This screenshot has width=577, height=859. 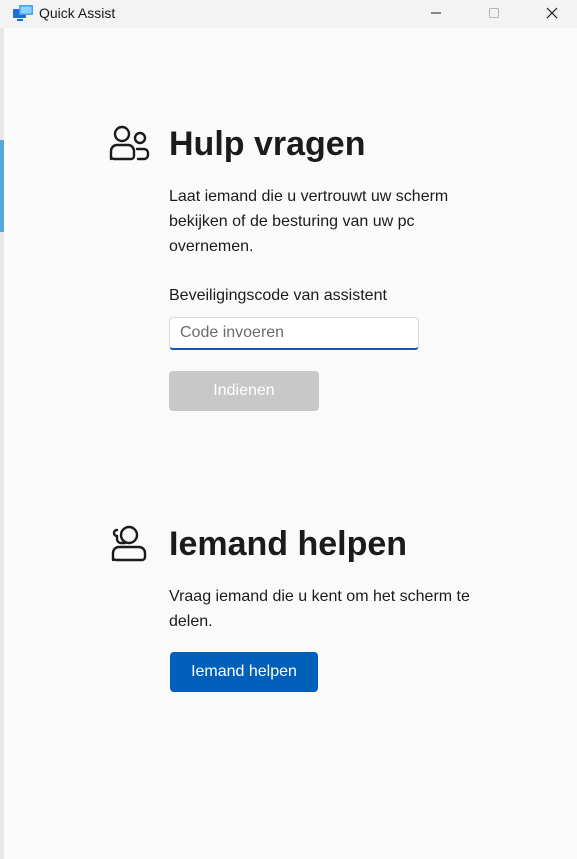 I want to click on close-icon, so click(x=552, y=13).